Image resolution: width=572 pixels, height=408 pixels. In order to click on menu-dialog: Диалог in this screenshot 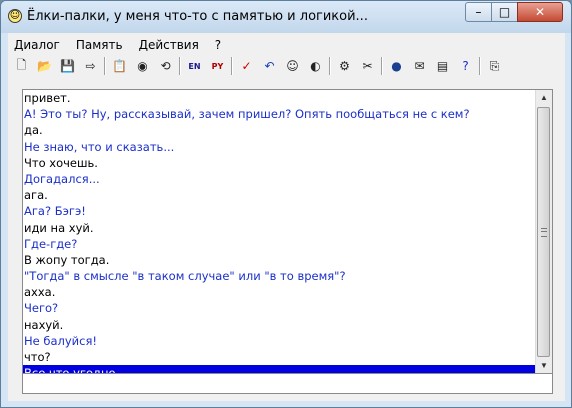, I will do `click(37, 45)`.